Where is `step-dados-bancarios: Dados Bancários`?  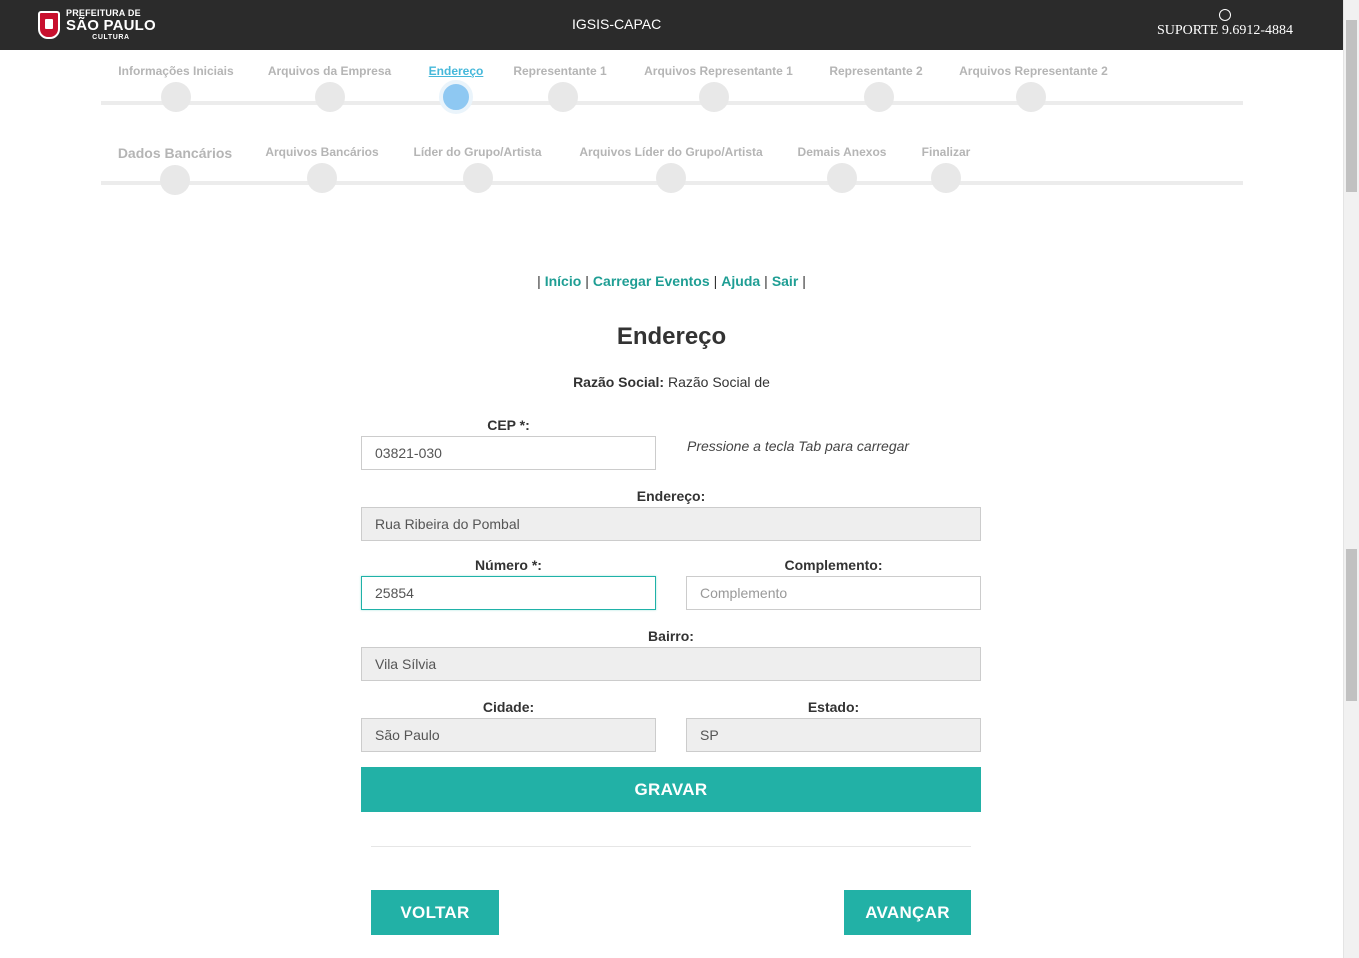 step-dados-bancarios: Dados Bancários is located at coordinates (175, 170).